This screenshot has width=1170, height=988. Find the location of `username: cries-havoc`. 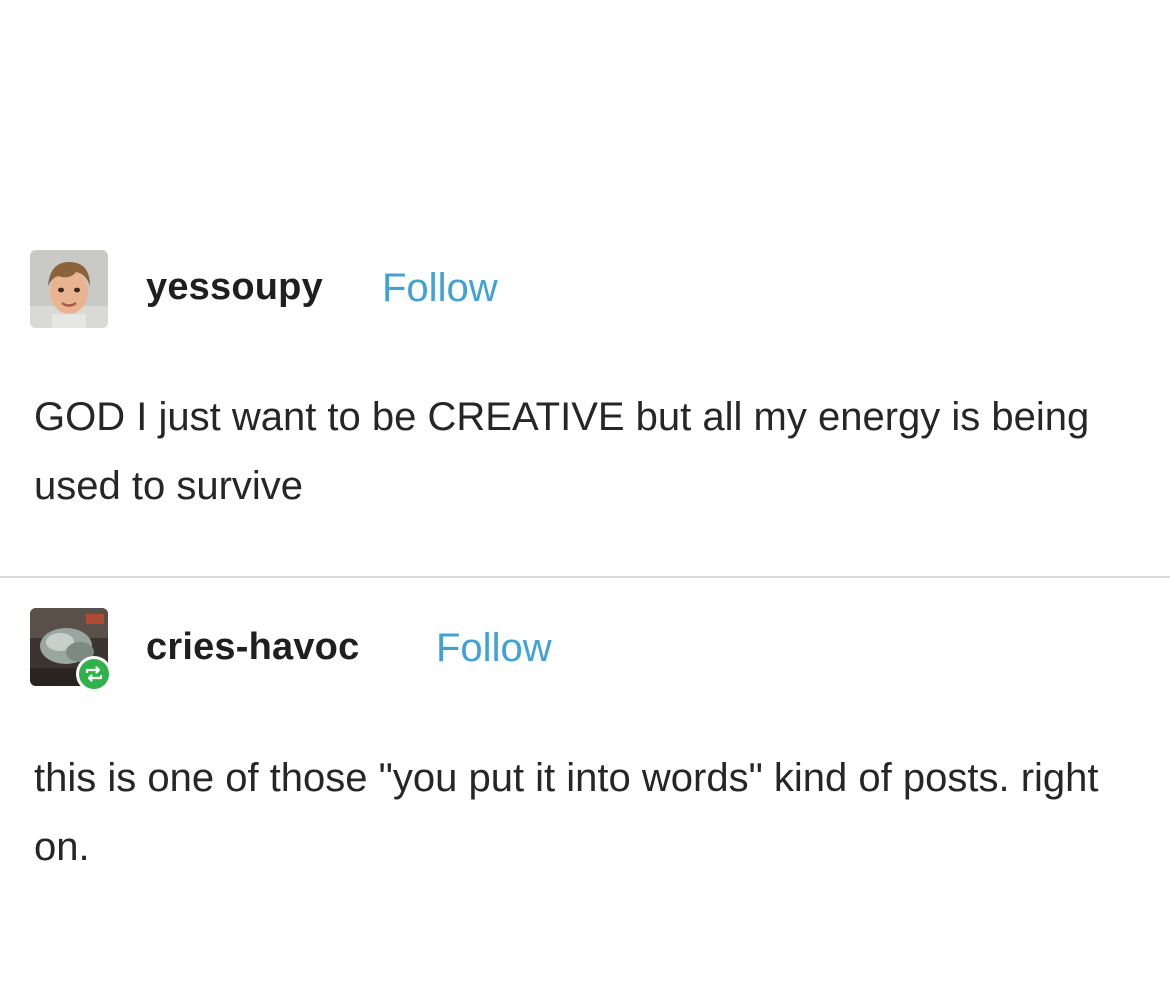

username: cries-havoc is located at coordinates (252, 647).